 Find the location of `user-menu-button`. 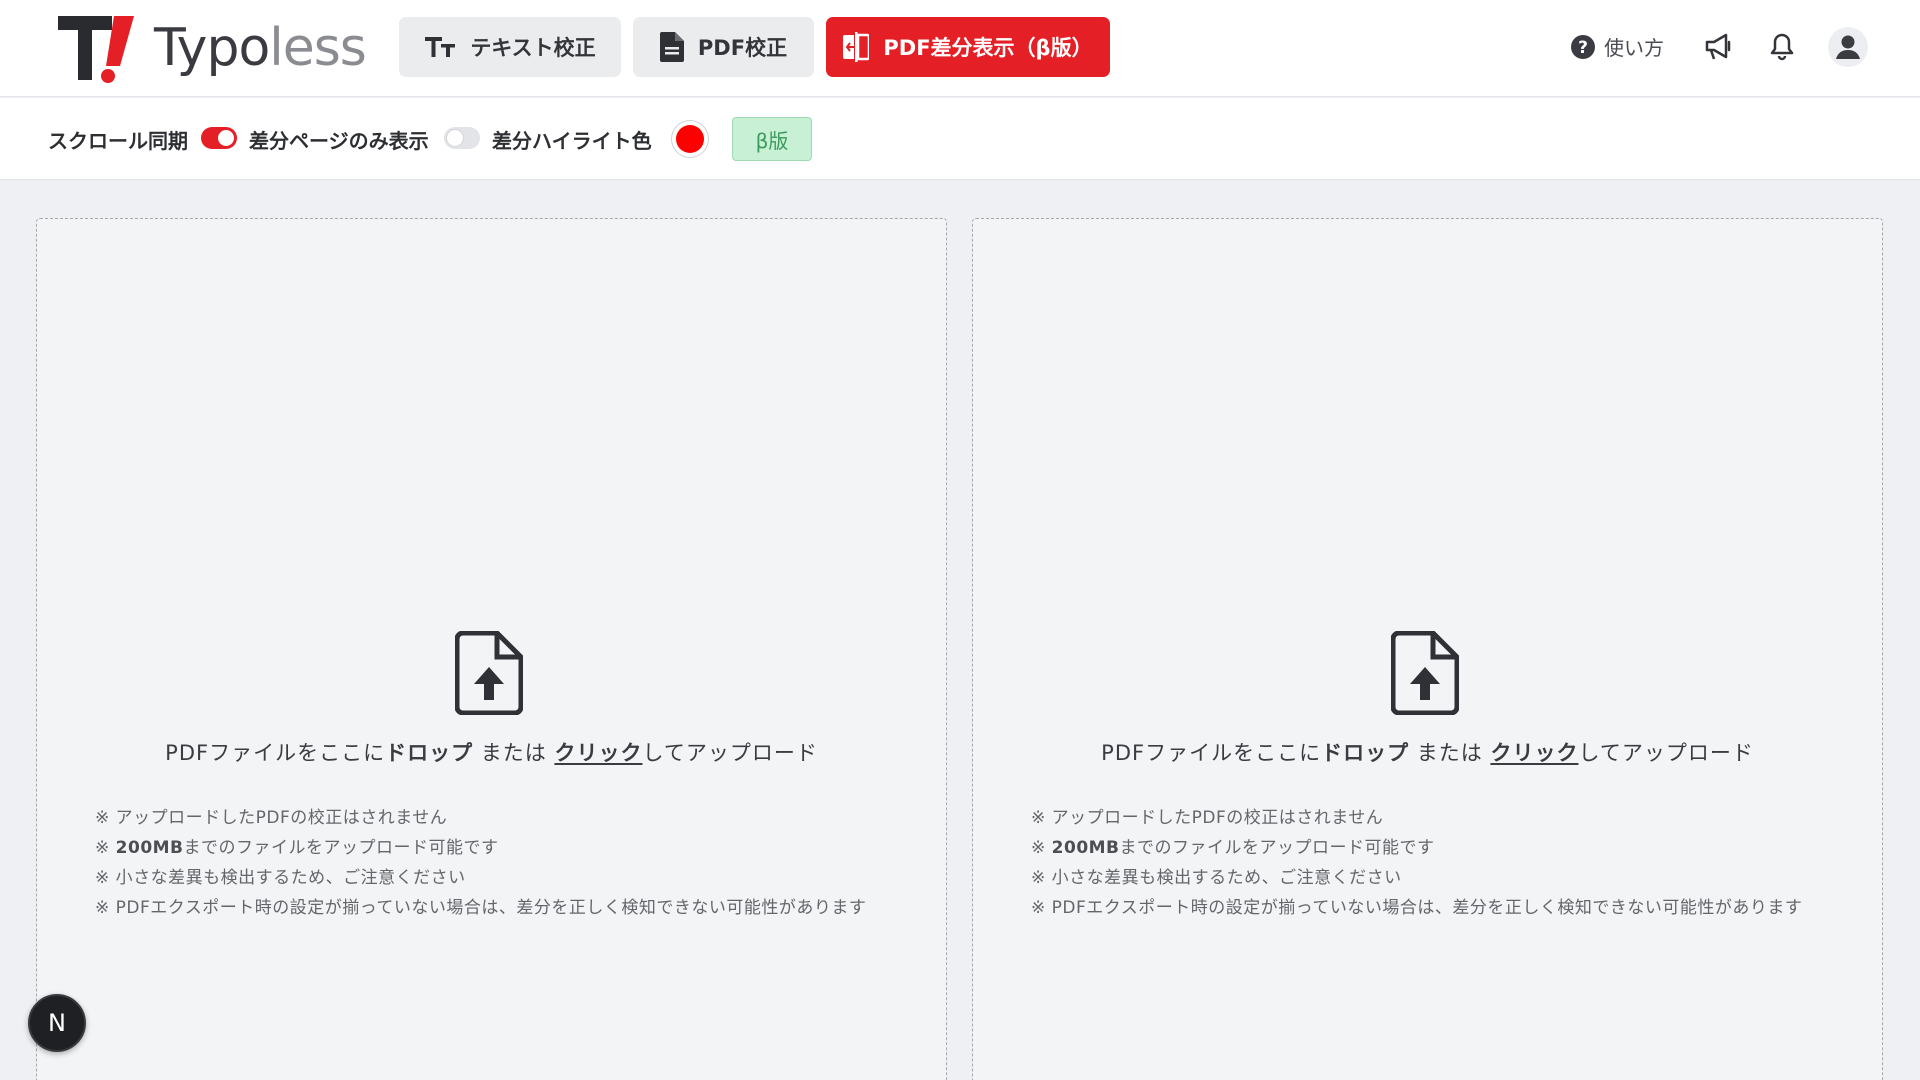

user-menu-button is located at coordinates (1848, 47).